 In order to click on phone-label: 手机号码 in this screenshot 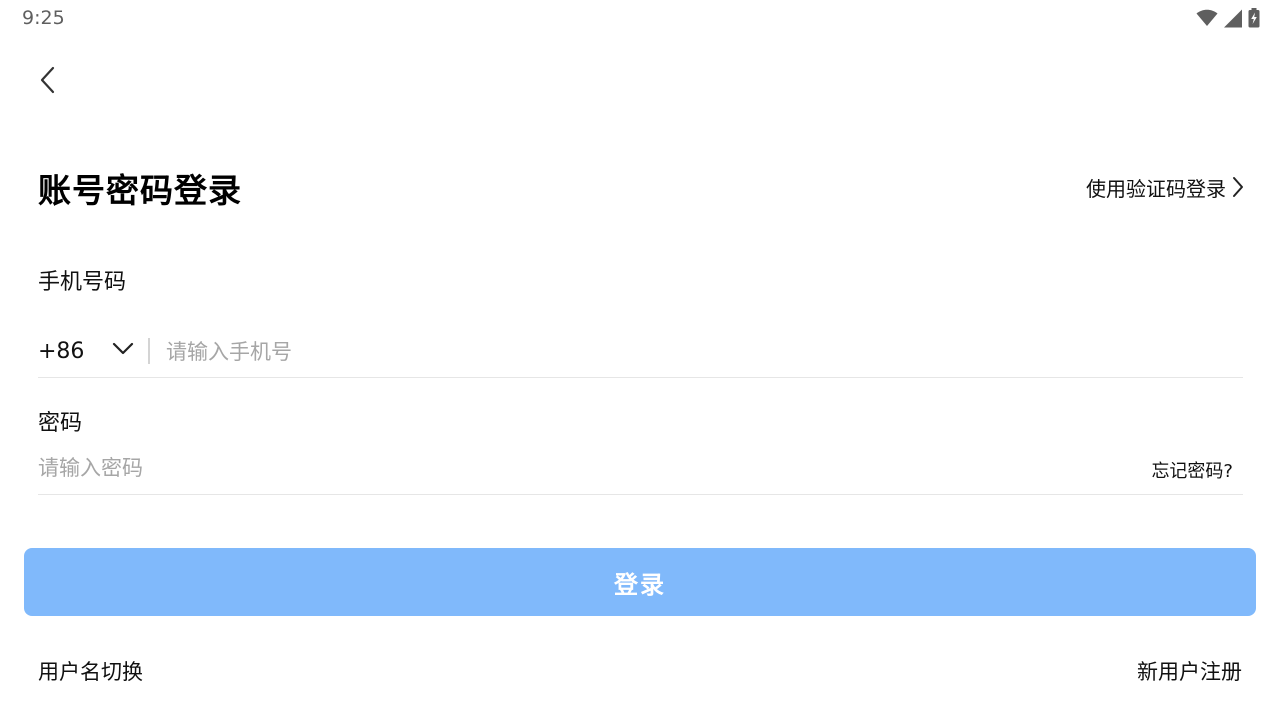, I will do `click(82, 282)`.